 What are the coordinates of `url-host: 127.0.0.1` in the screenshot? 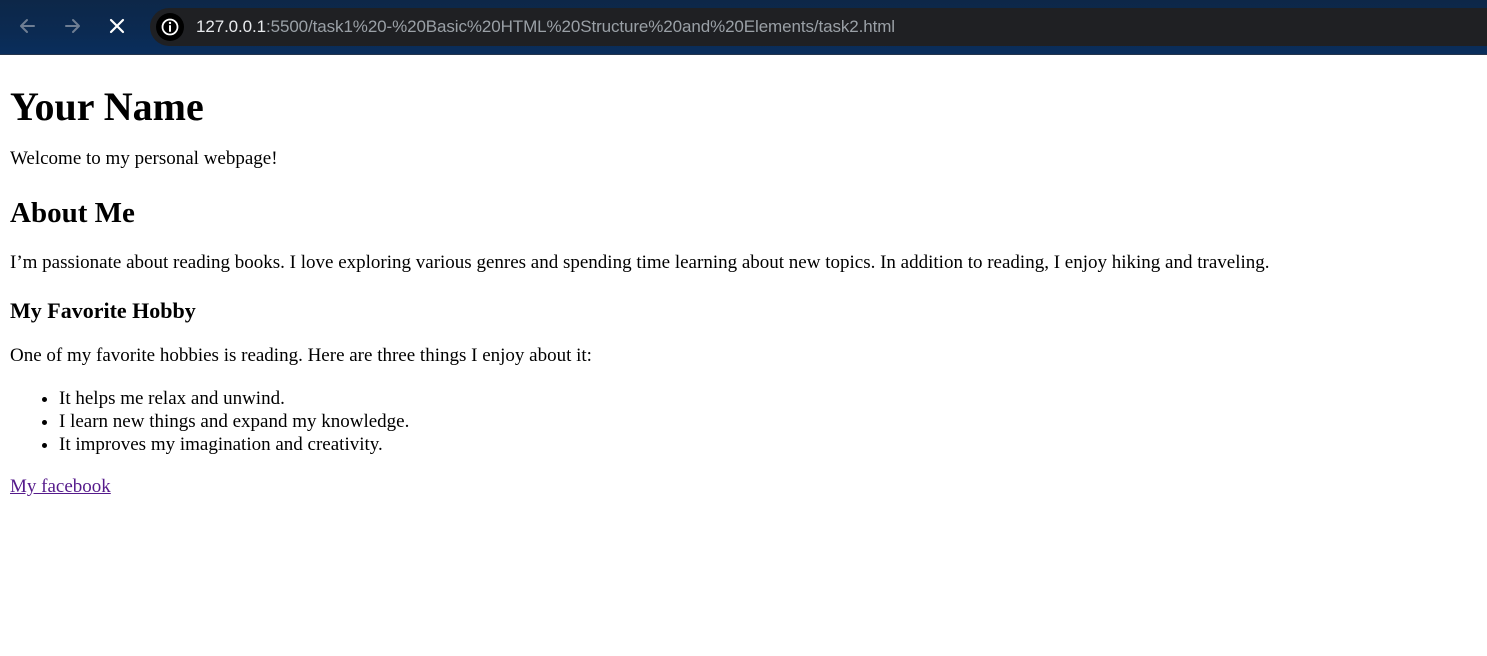 It's located at (231, 26).